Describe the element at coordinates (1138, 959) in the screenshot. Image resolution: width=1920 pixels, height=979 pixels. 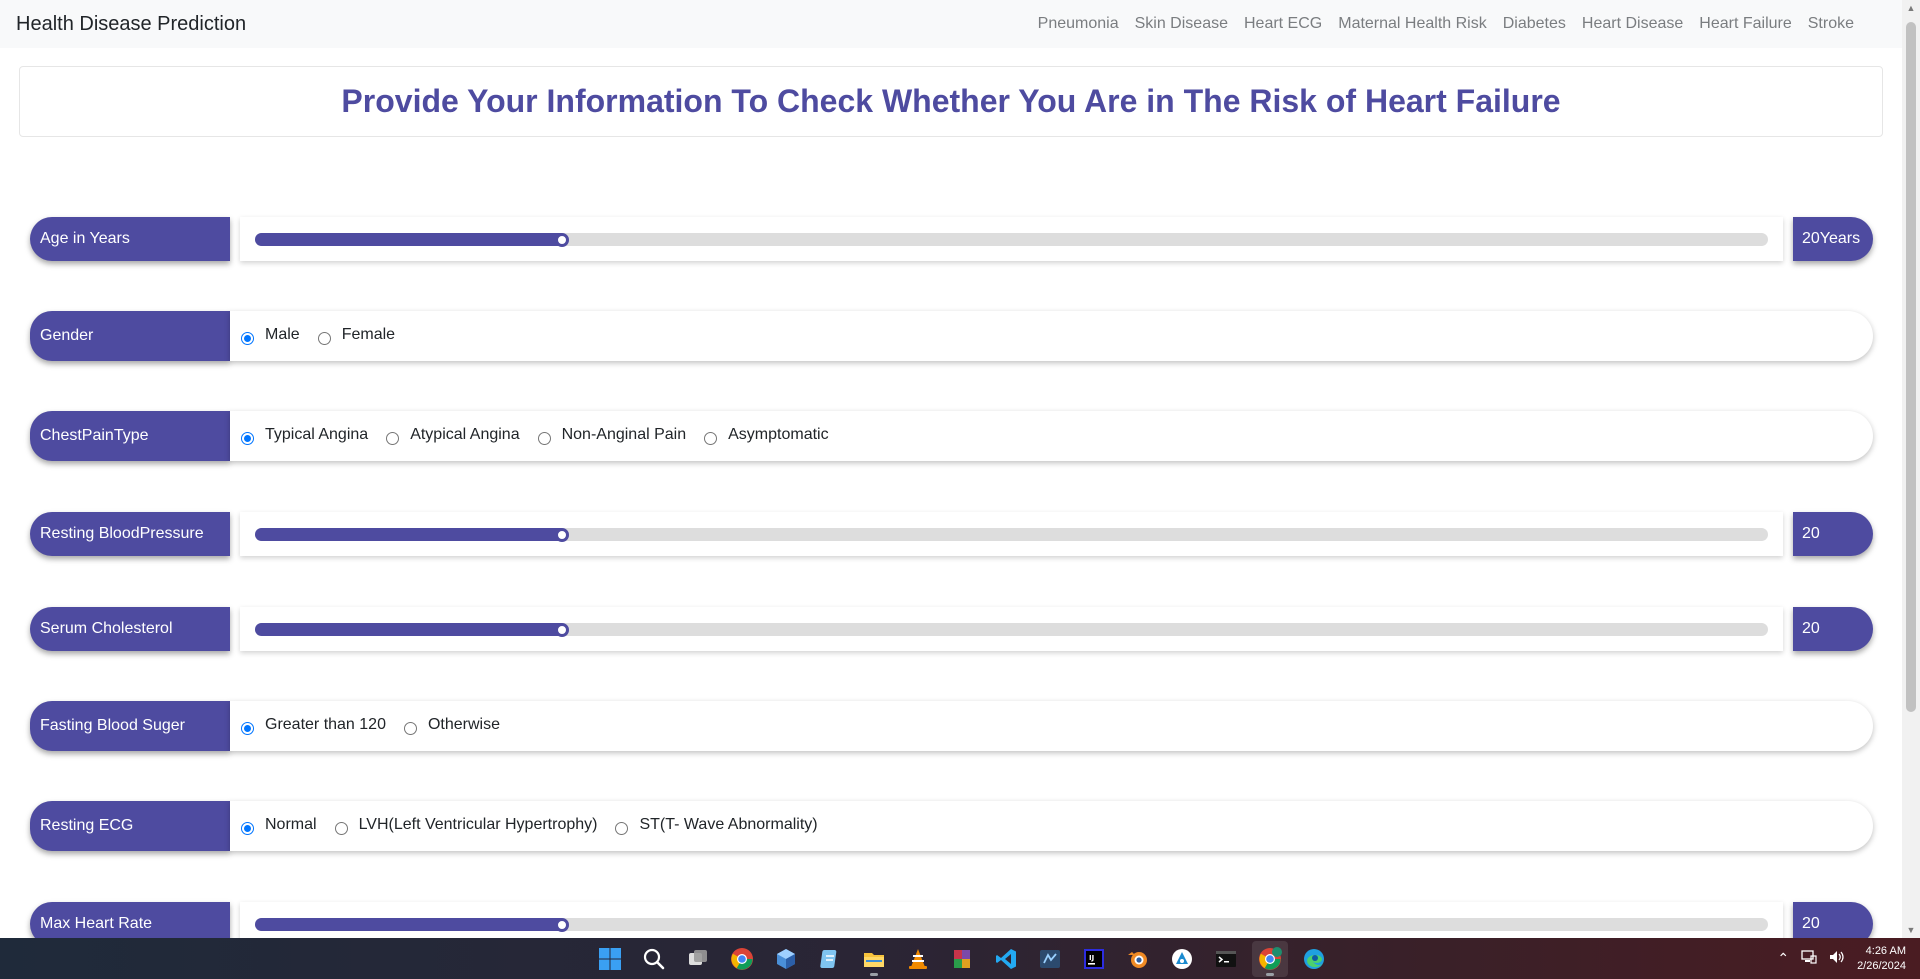
I see `blender-icon` at that location.